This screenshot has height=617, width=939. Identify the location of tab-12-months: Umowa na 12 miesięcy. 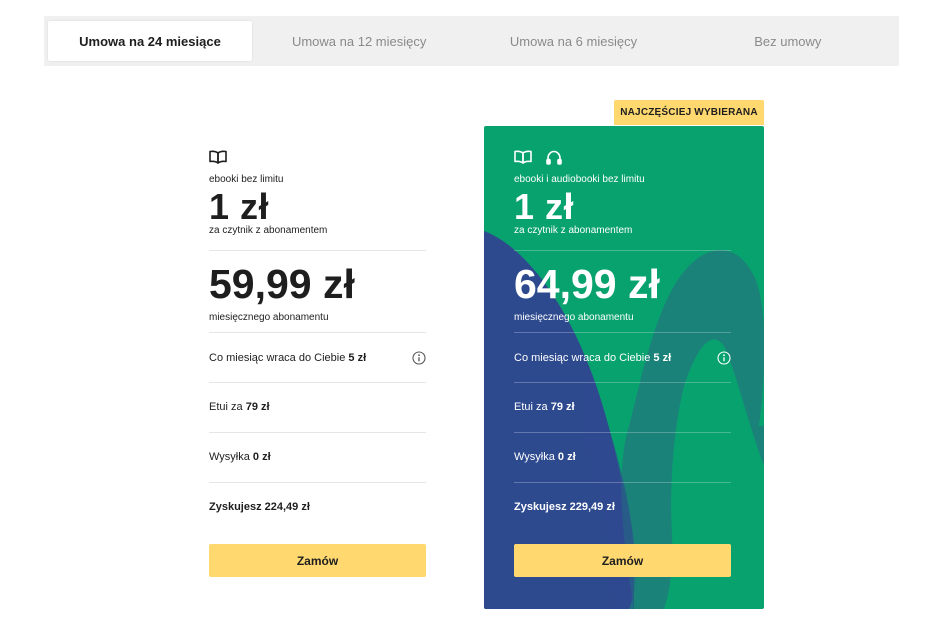
(359, 41).